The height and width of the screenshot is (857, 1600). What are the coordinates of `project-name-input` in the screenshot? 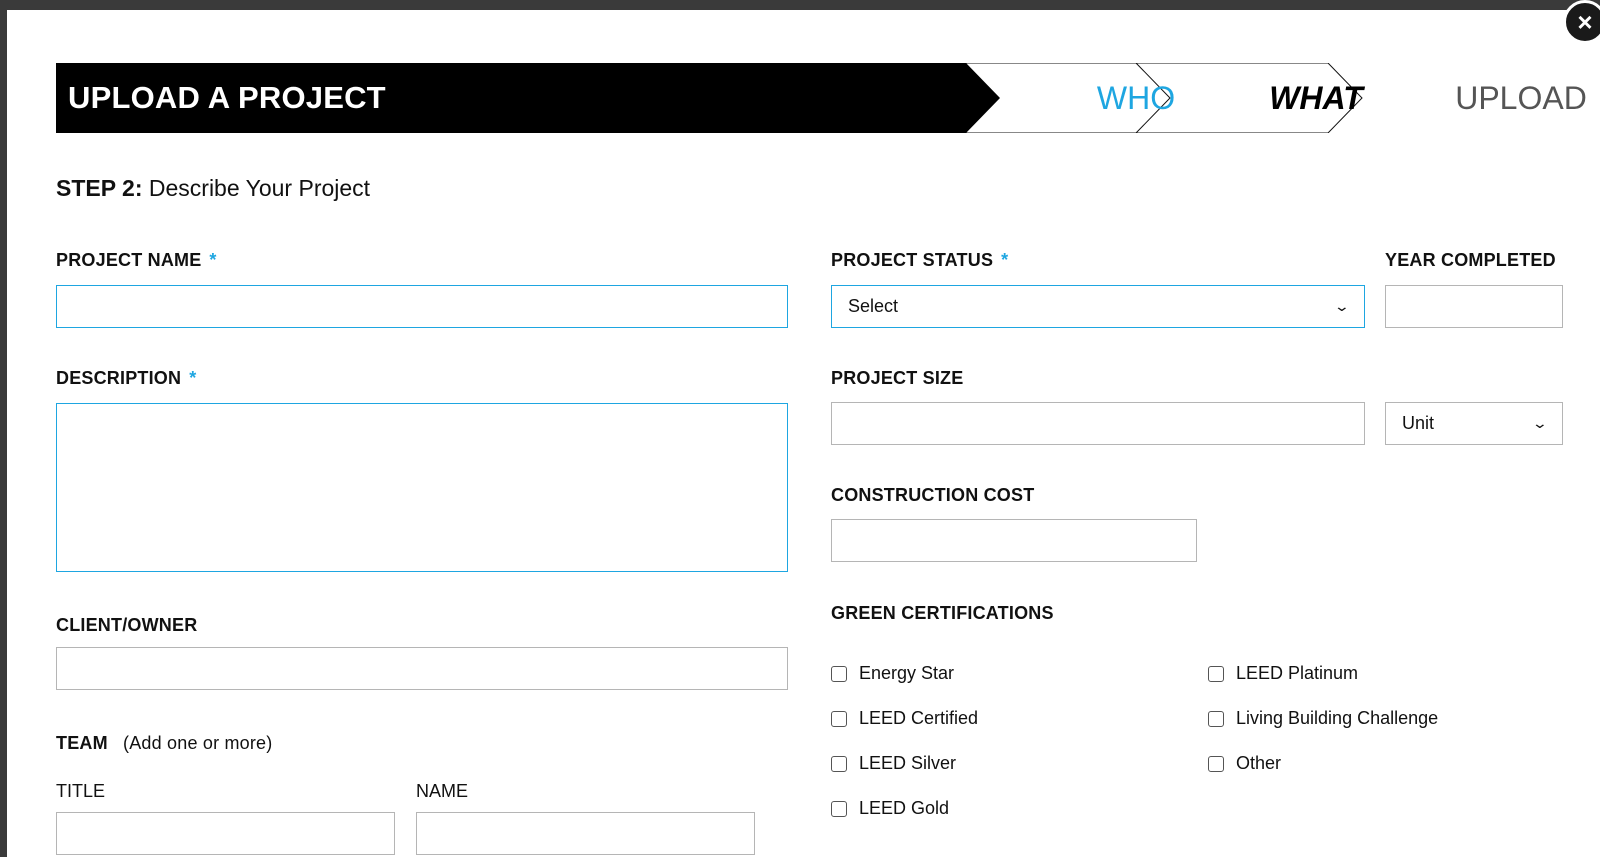 It's located at (422, 306).